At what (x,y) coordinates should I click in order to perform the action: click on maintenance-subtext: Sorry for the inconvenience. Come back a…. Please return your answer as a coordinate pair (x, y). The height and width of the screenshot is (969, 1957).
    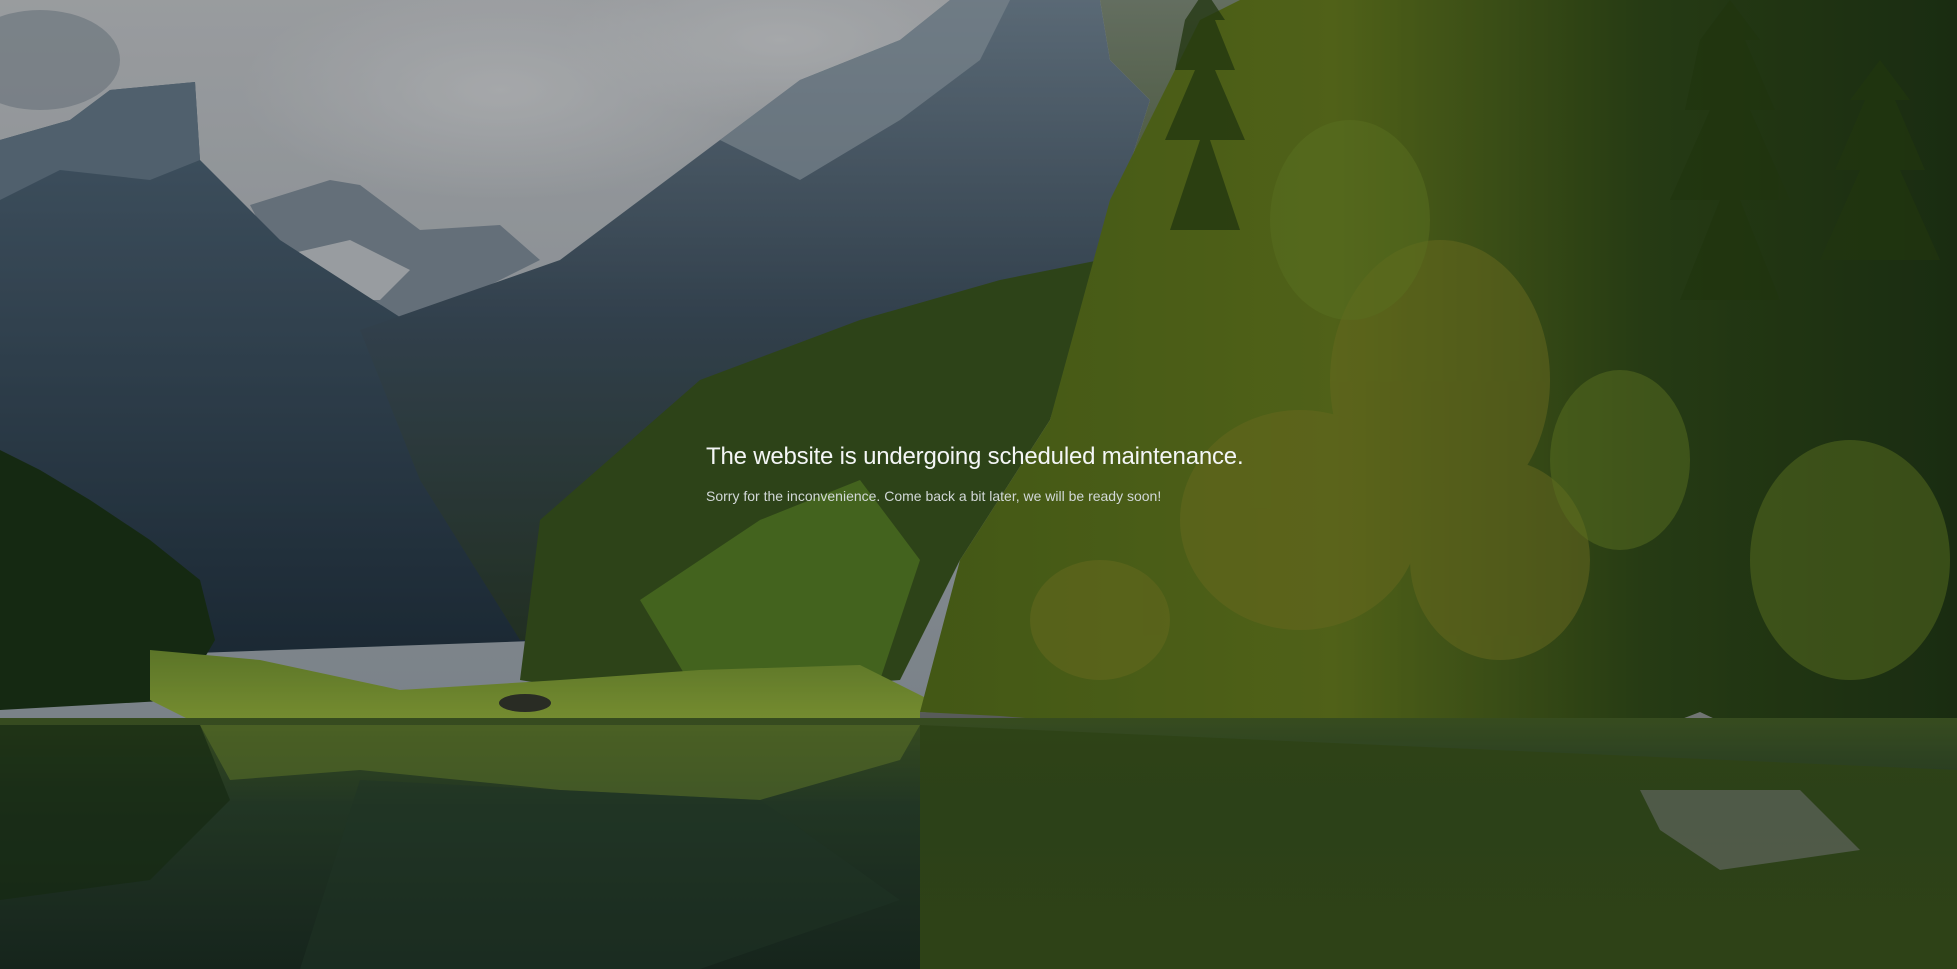
    Looking at the image, I should click on (934, 496).